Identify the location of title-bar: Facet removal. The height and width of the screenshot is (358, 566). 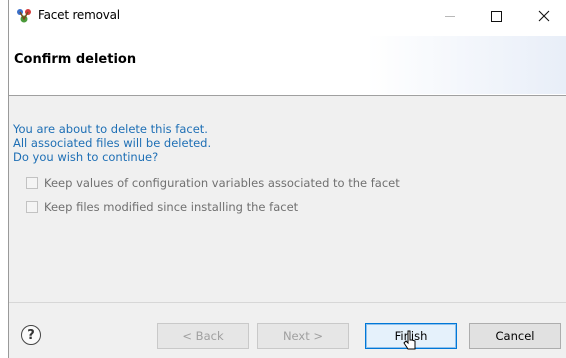
(287, 16).